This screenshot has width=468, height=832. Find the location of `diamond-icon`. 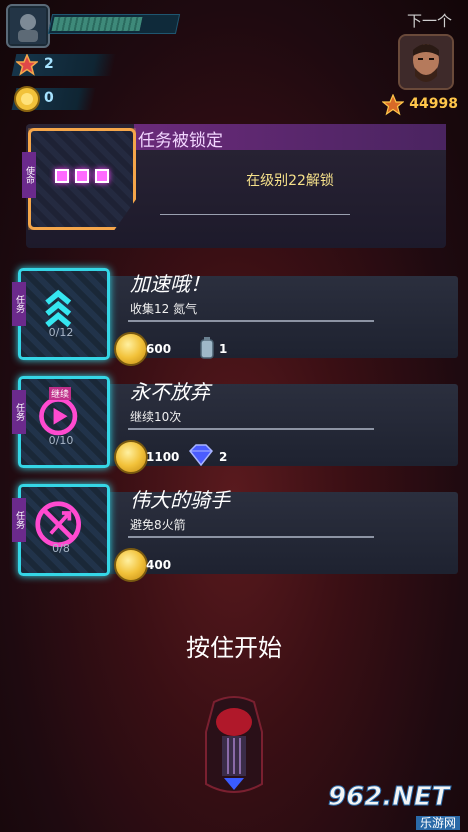

diamond-icon is located at coordinates (201, 455).